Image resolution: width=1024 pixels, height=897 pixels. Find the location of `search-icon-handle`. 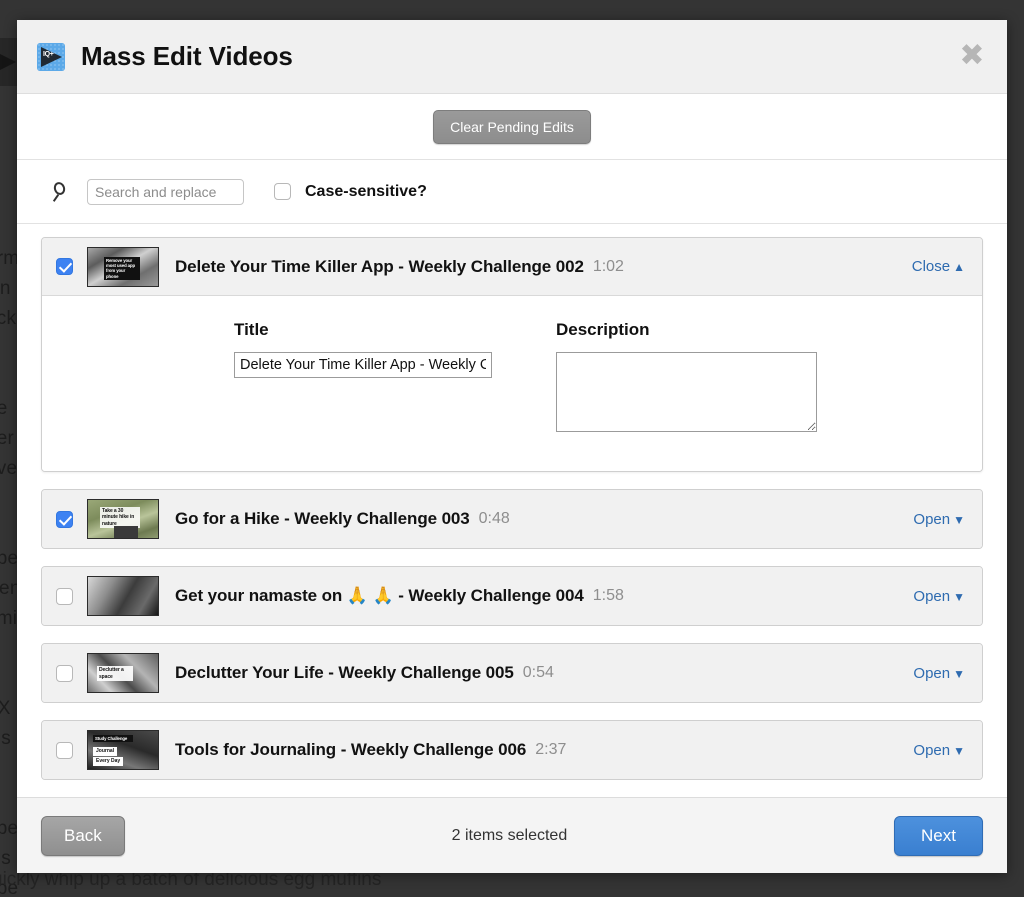

search-icon-handle is located at coordinates (56, 197).